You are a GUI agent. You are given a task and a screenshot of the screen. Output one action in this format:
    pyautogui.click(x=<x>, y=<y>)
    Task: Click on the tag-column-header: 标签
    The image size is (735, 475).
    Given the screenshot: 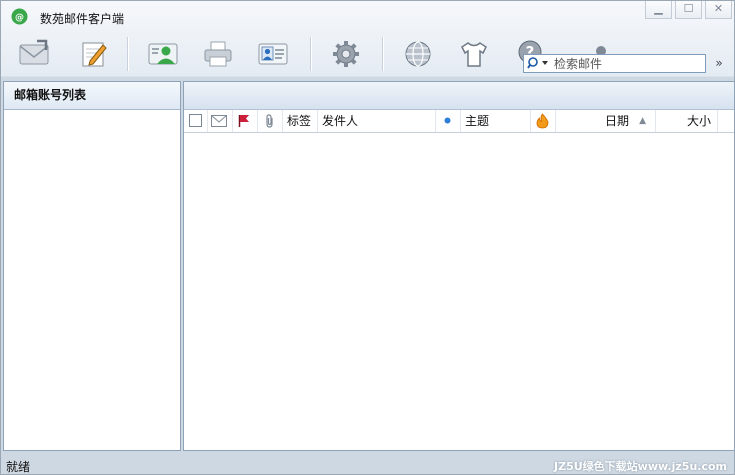 What is the action you would take?
    pyautogui.click(x=300, y=121)
    